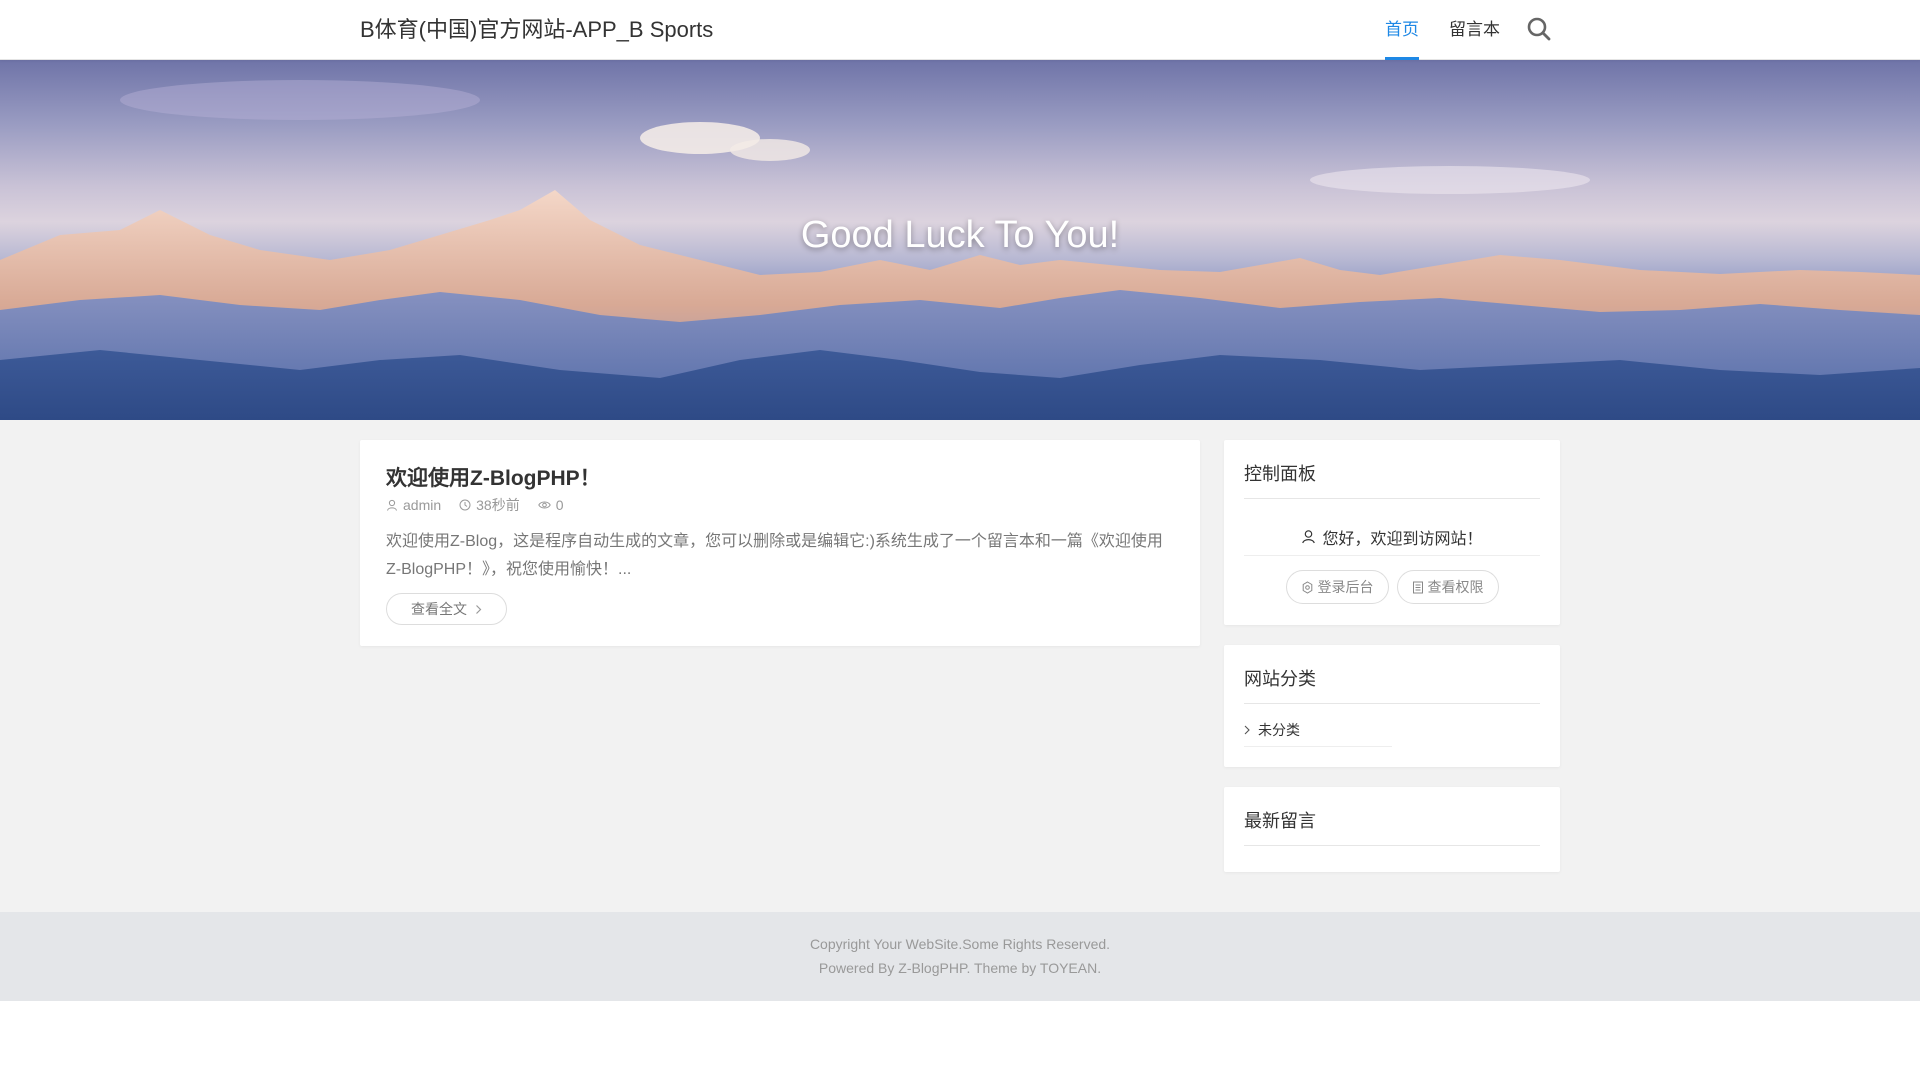  I want to click on search-icon, so click(1539, 29).